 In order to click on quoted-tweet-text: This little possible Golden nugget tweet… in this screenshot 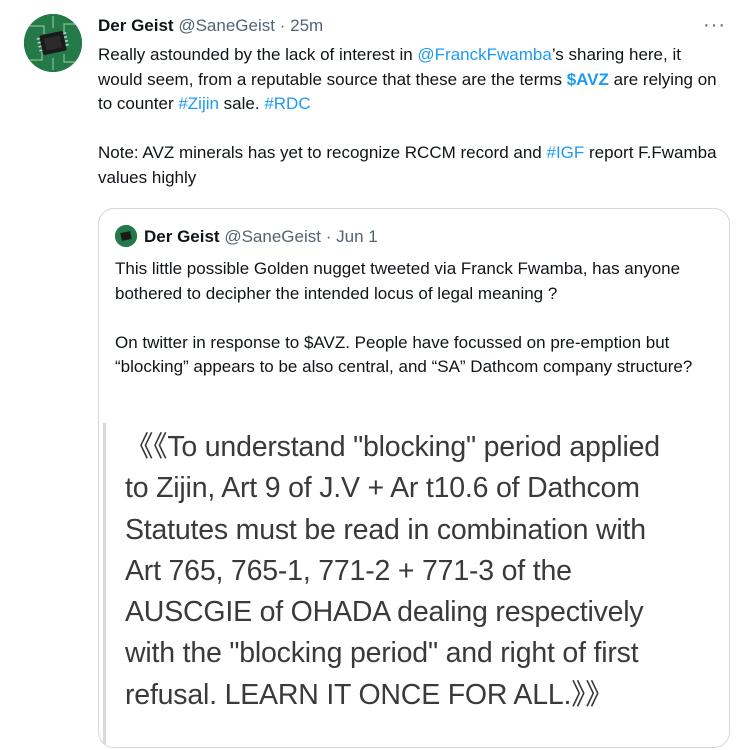, I will do `click(415, 318)`.